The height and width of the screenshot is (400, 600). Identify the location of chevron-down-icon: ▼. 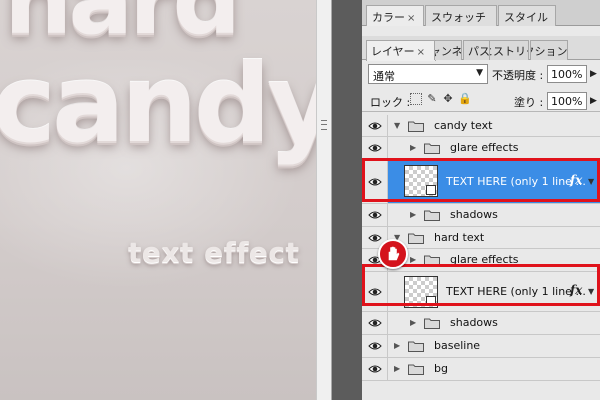
(479, 73).